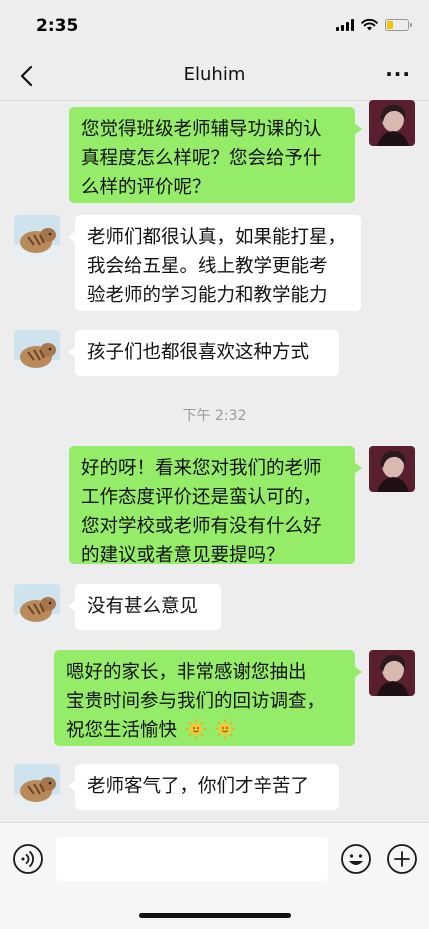 This screenshot has height=929, width=429. Describe the element at coordinates (402, 859) in the screenshot. I see `plus-icon` at that location.